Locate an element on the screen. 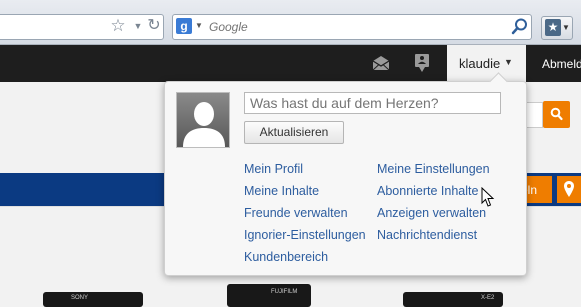 Image resolution: width=581 pixels, height=307 pixels. browser-search-bar: g ▼ is located at coordinates (352, 27).